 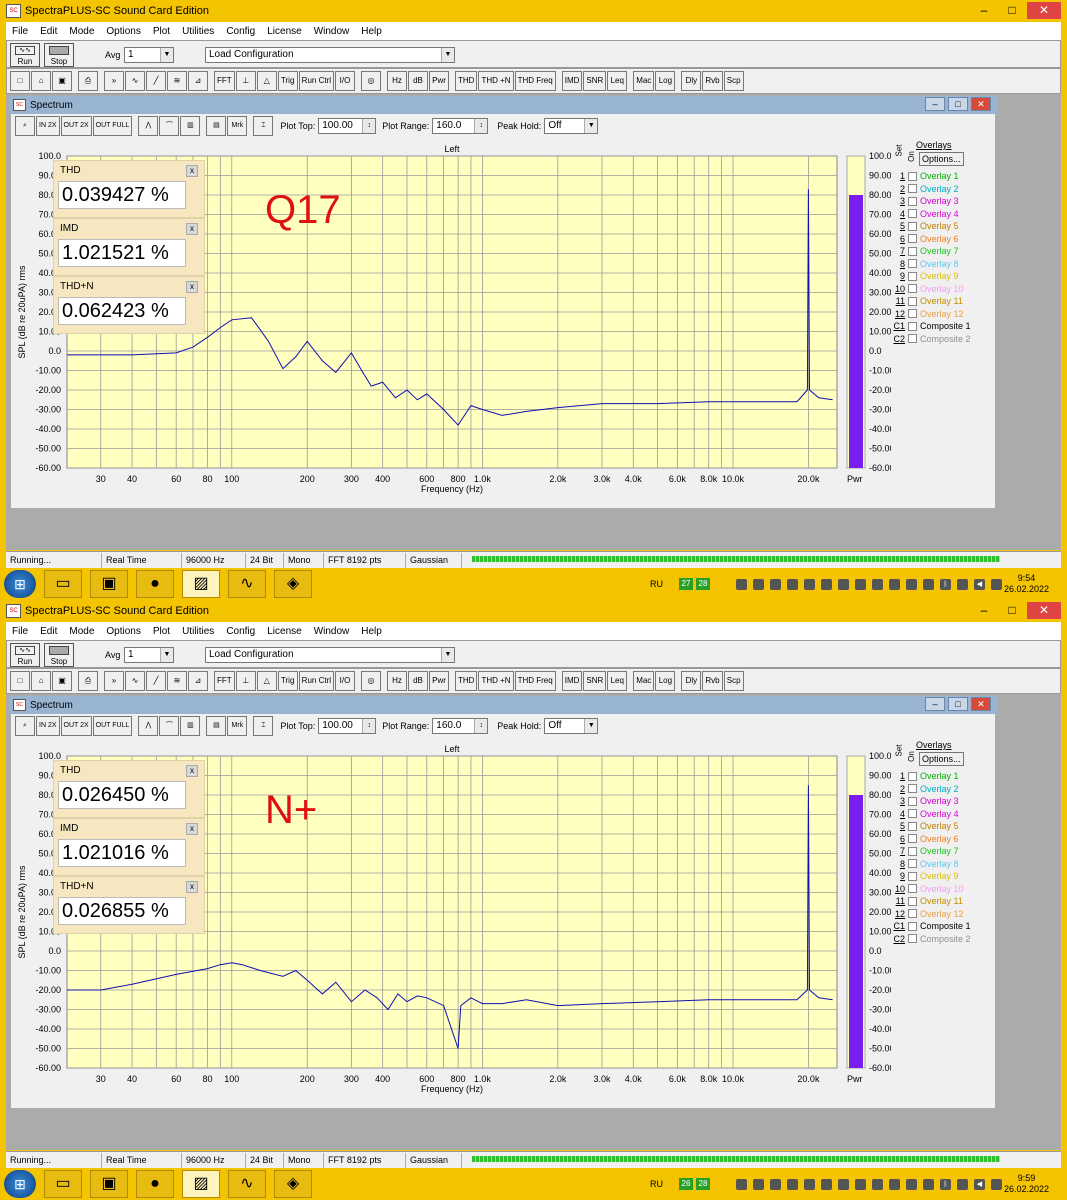 What do you see at coordinates (1044, 10) in the screenshot?
I see `close-button: ✕` at bounding box center [1044, 10].